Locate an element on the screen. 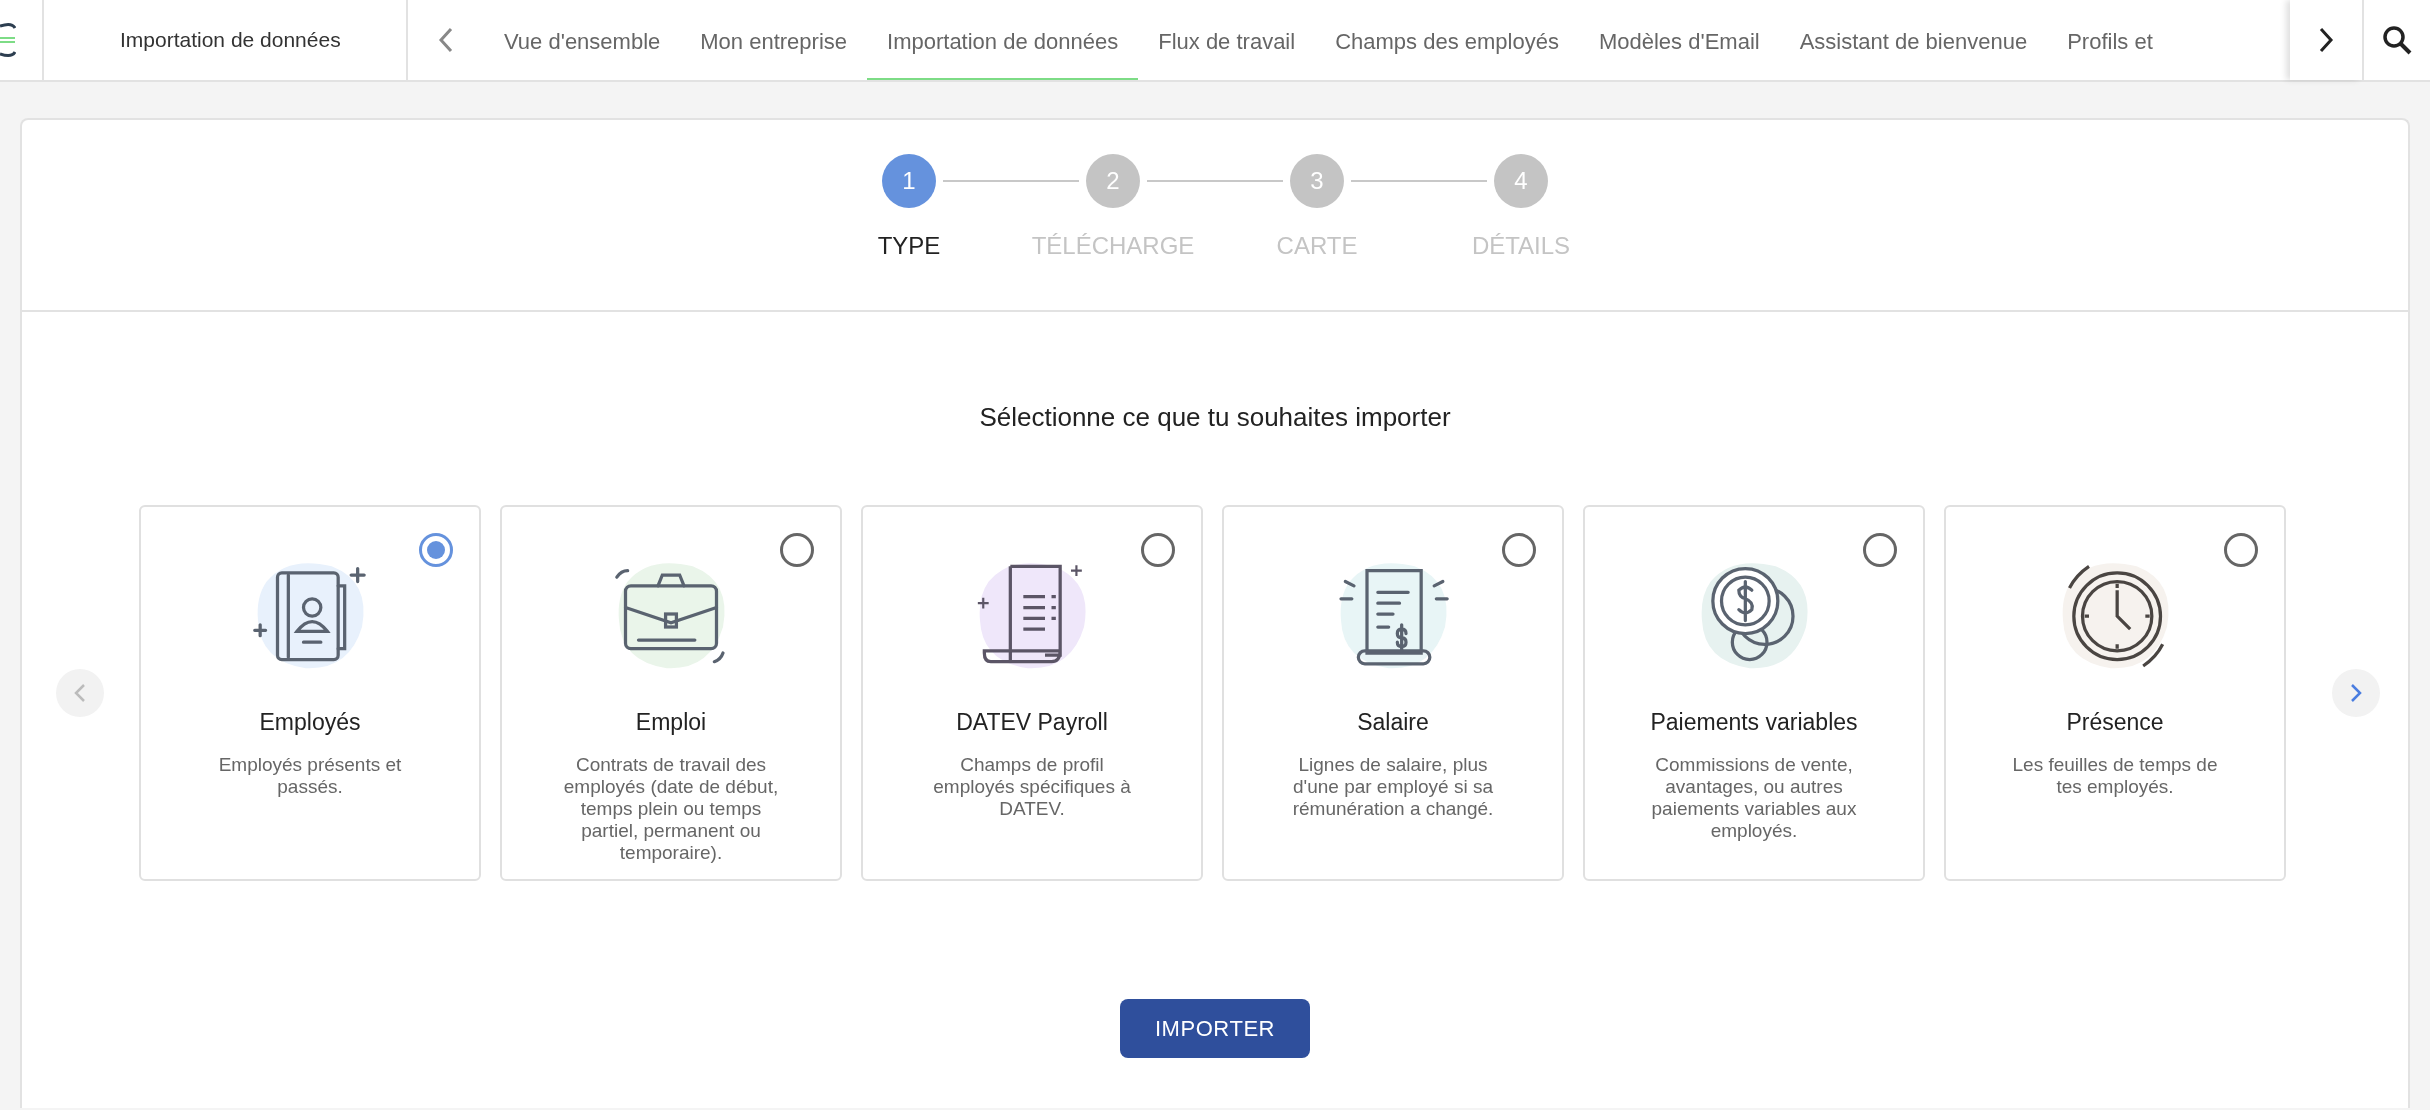 This screenshot has height=1110, width=2430. nav-tab: Champs des employés is located at coordinates (1447, 40).